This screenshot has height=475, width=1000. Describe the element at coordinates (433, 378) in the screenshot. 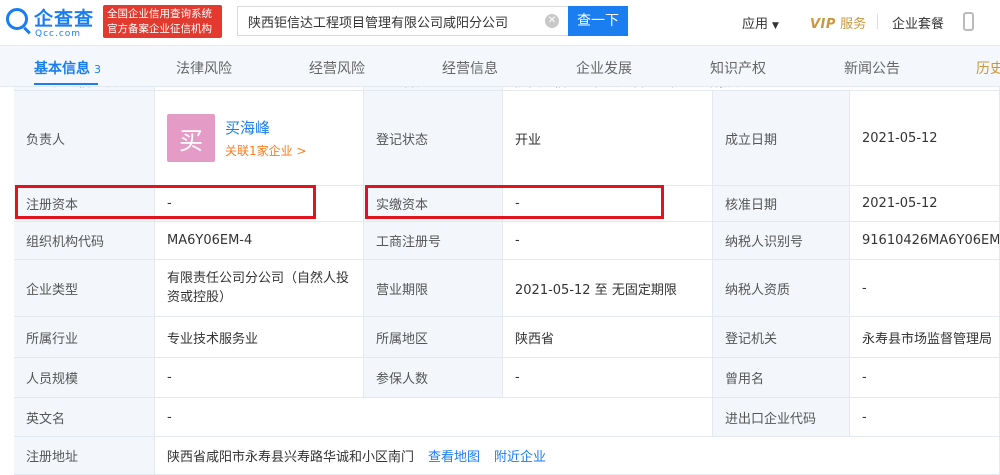

I see `label-insured: 参保人数` at that location.